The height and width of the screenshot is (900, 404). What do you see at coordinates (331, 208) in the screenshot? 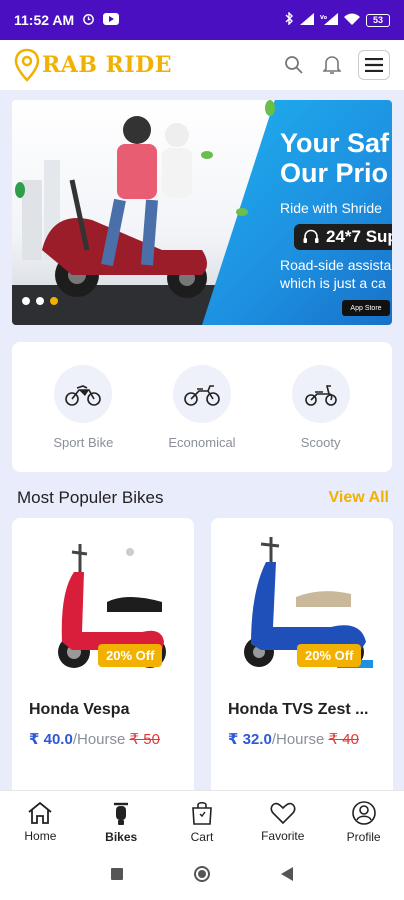
I see `banner-subtitle: Ride with Shride` at bounding box center [331, 208].